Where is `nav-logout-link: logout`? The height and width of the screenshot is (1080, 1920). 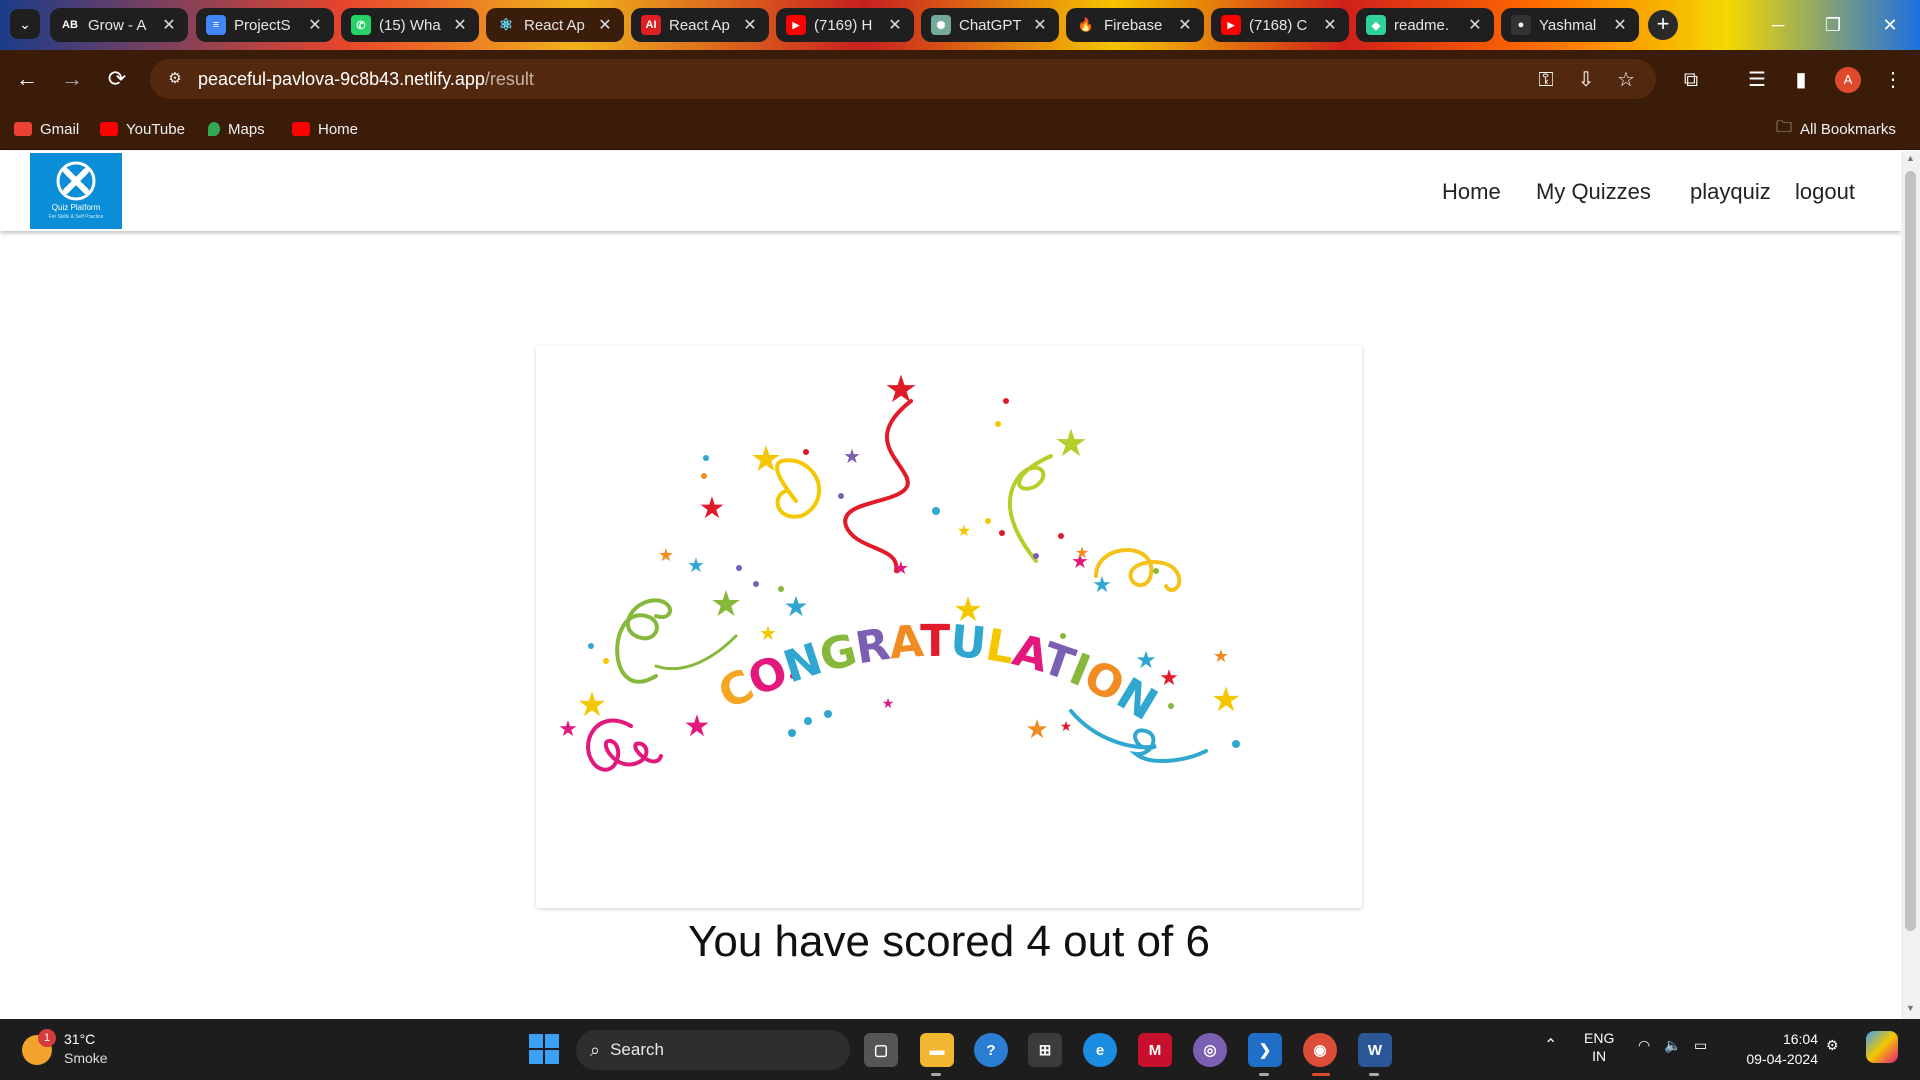 nav-logout-link: logout is located at coordinates (1825, 192).